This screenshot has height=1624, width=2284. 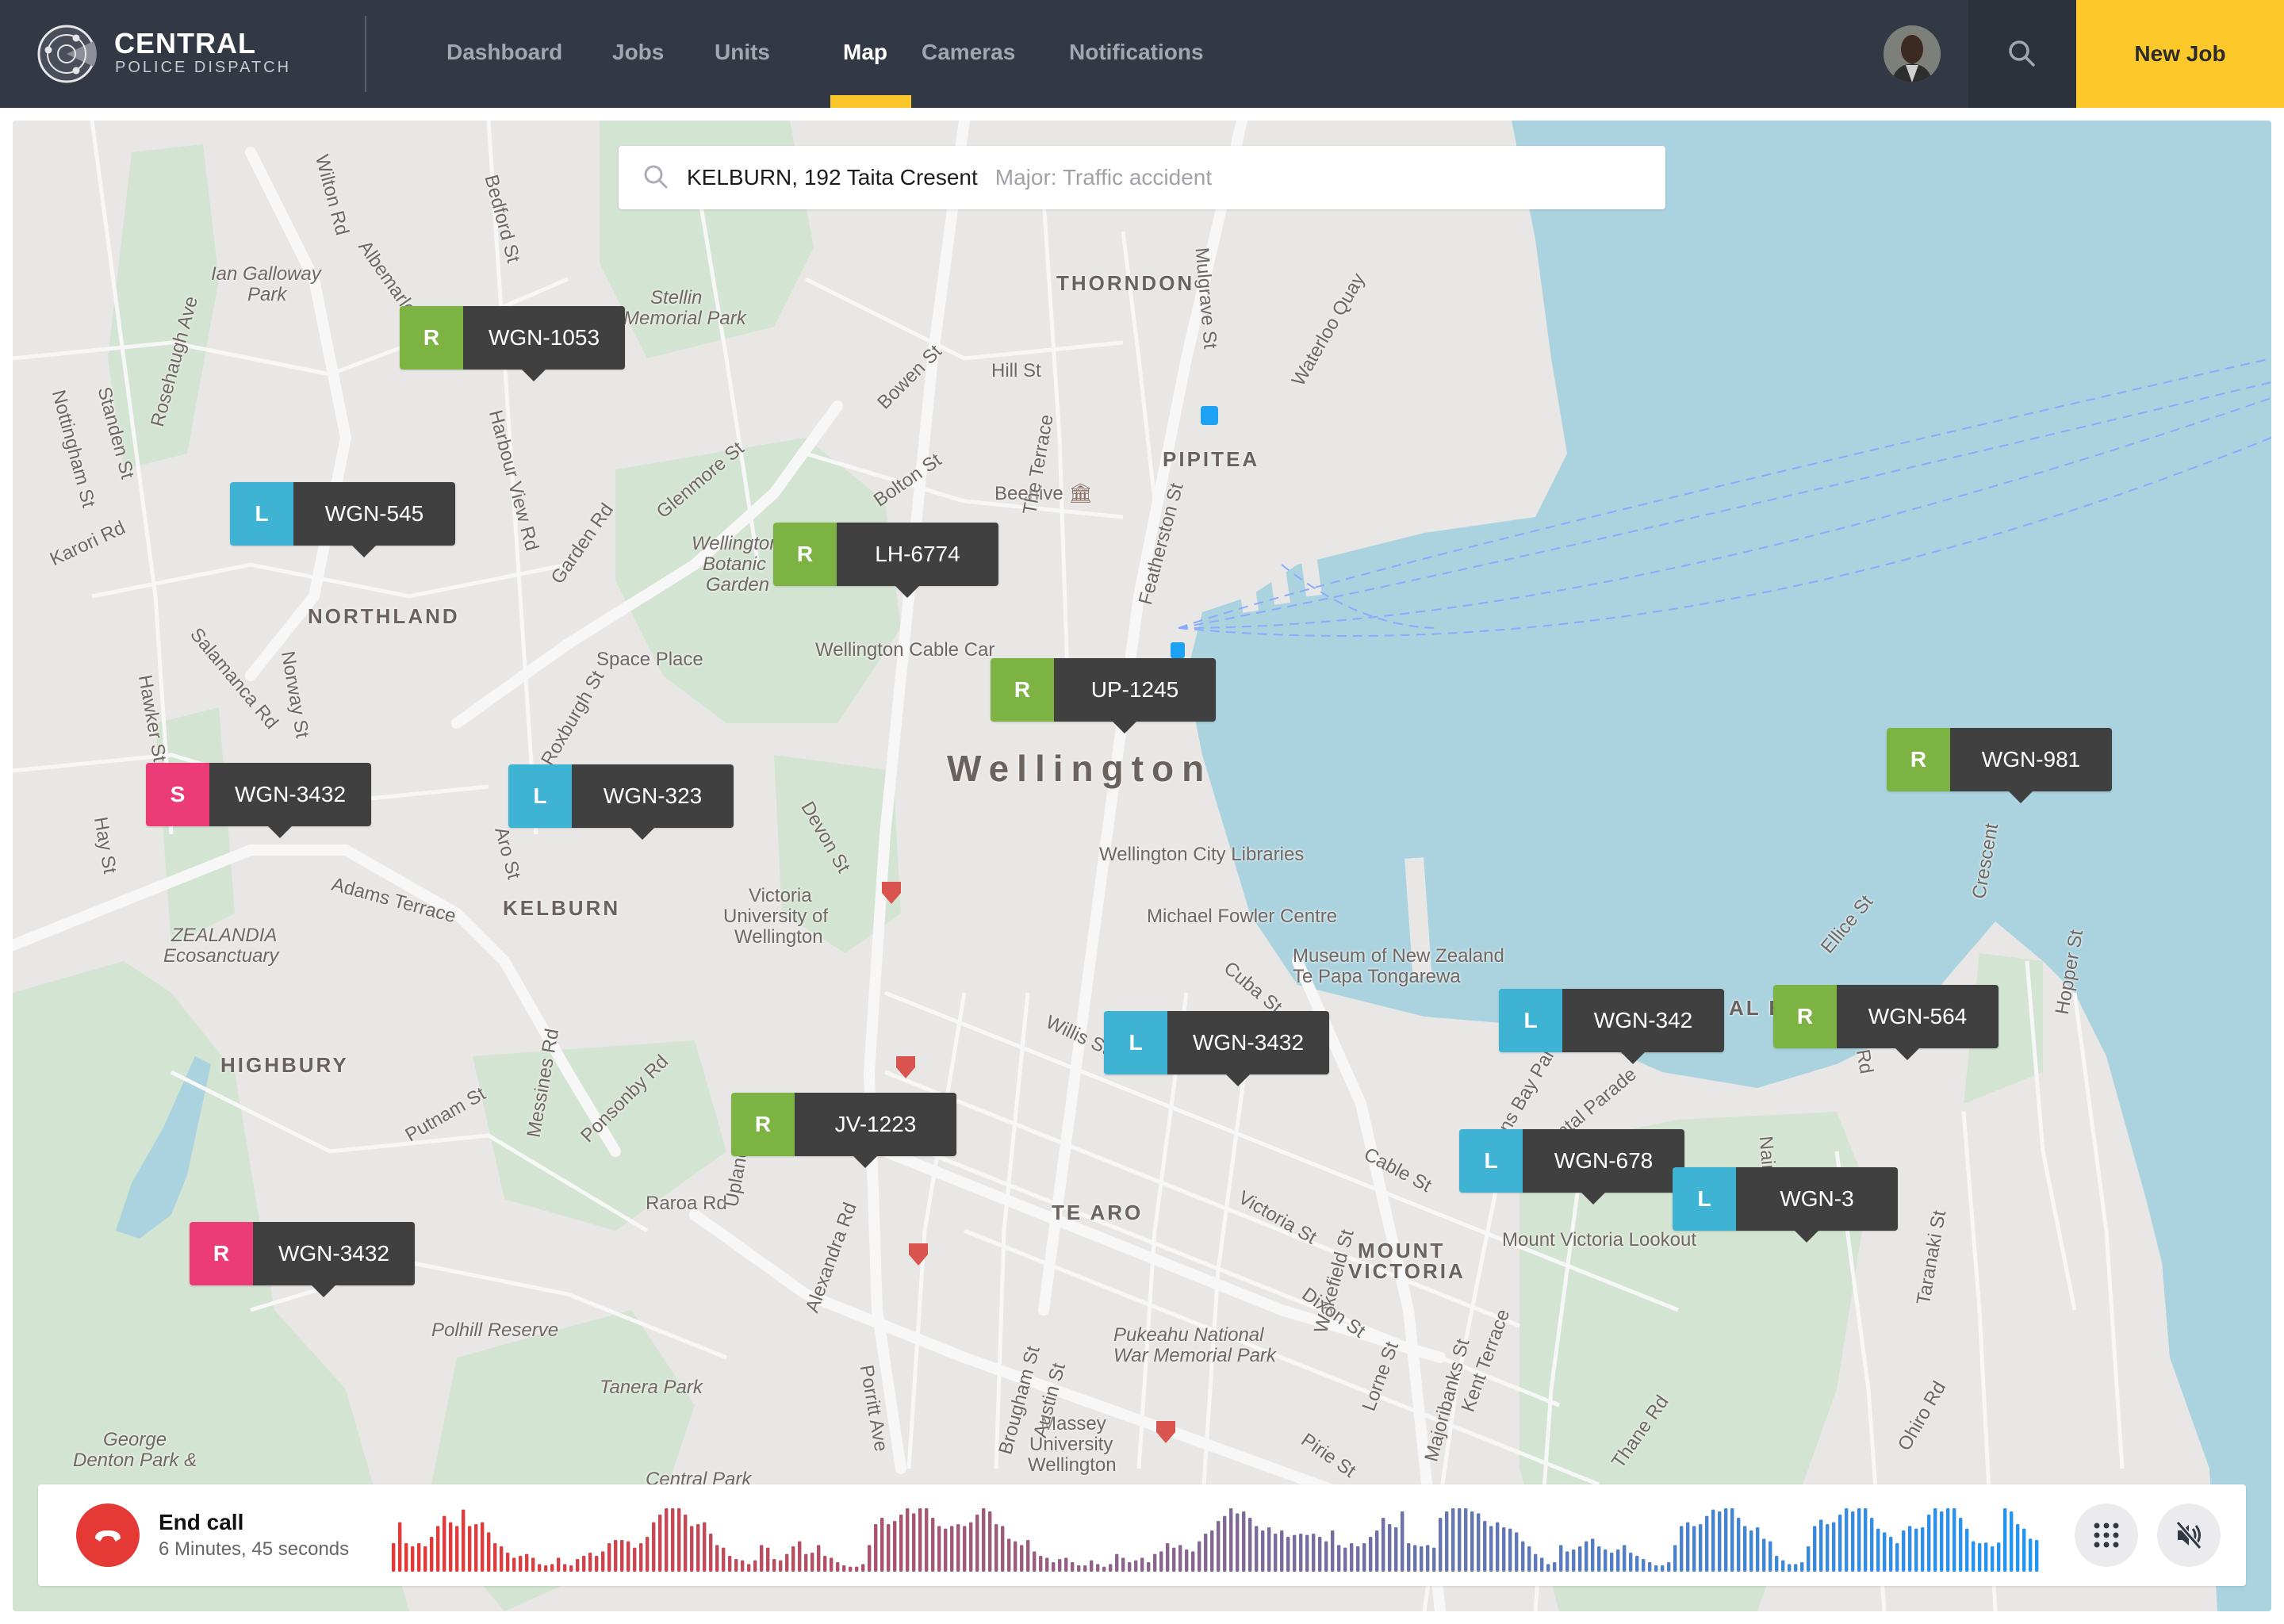 What do you see at coordinates (843, 1130) in the screenshot?
I see `unit-marker: R JV-1223` at bounding box center [843, 1130].